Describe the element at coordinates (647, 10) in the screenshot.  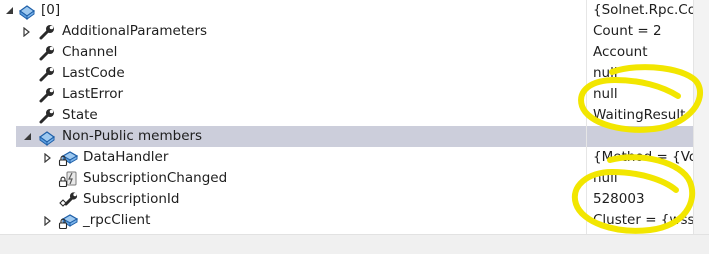
I see `item-value: {Solnet.Rpc.Cor` at that location.